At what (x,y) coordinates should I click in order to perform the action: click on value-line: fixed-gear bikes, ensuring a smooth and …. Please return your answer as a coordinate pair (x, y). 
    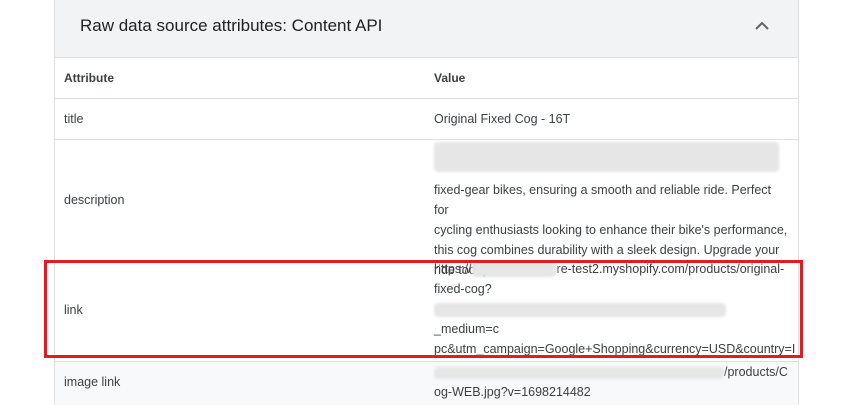
    Looking at the image, I should click on (602, 200).